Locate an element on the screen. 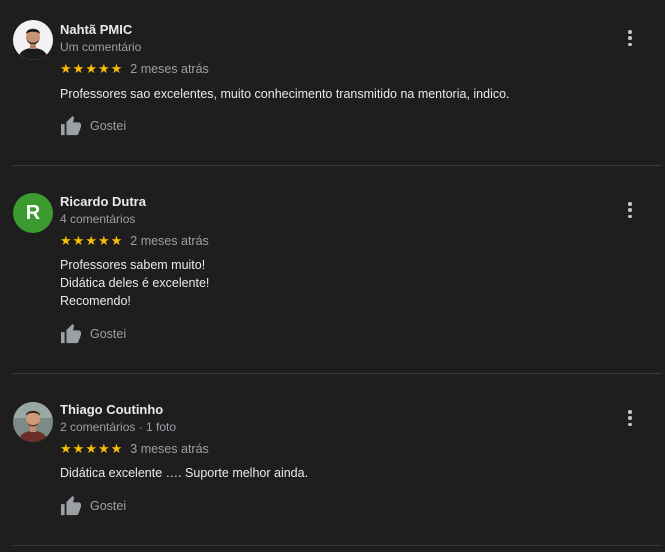  rating-row: ★ ★ ★ ★ ★ 3 meses atrás is located at coordinates (134, 449).